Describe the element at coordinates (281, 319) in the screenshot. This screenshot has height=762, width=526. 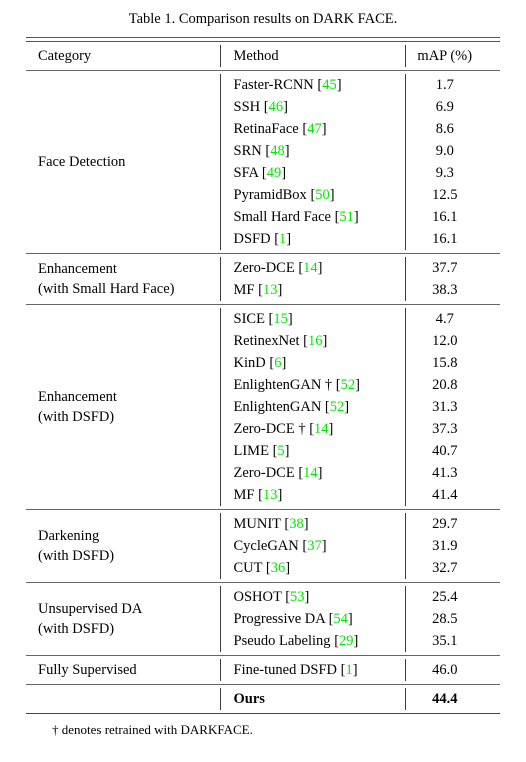
I see `citation-link: [15]` at that location.